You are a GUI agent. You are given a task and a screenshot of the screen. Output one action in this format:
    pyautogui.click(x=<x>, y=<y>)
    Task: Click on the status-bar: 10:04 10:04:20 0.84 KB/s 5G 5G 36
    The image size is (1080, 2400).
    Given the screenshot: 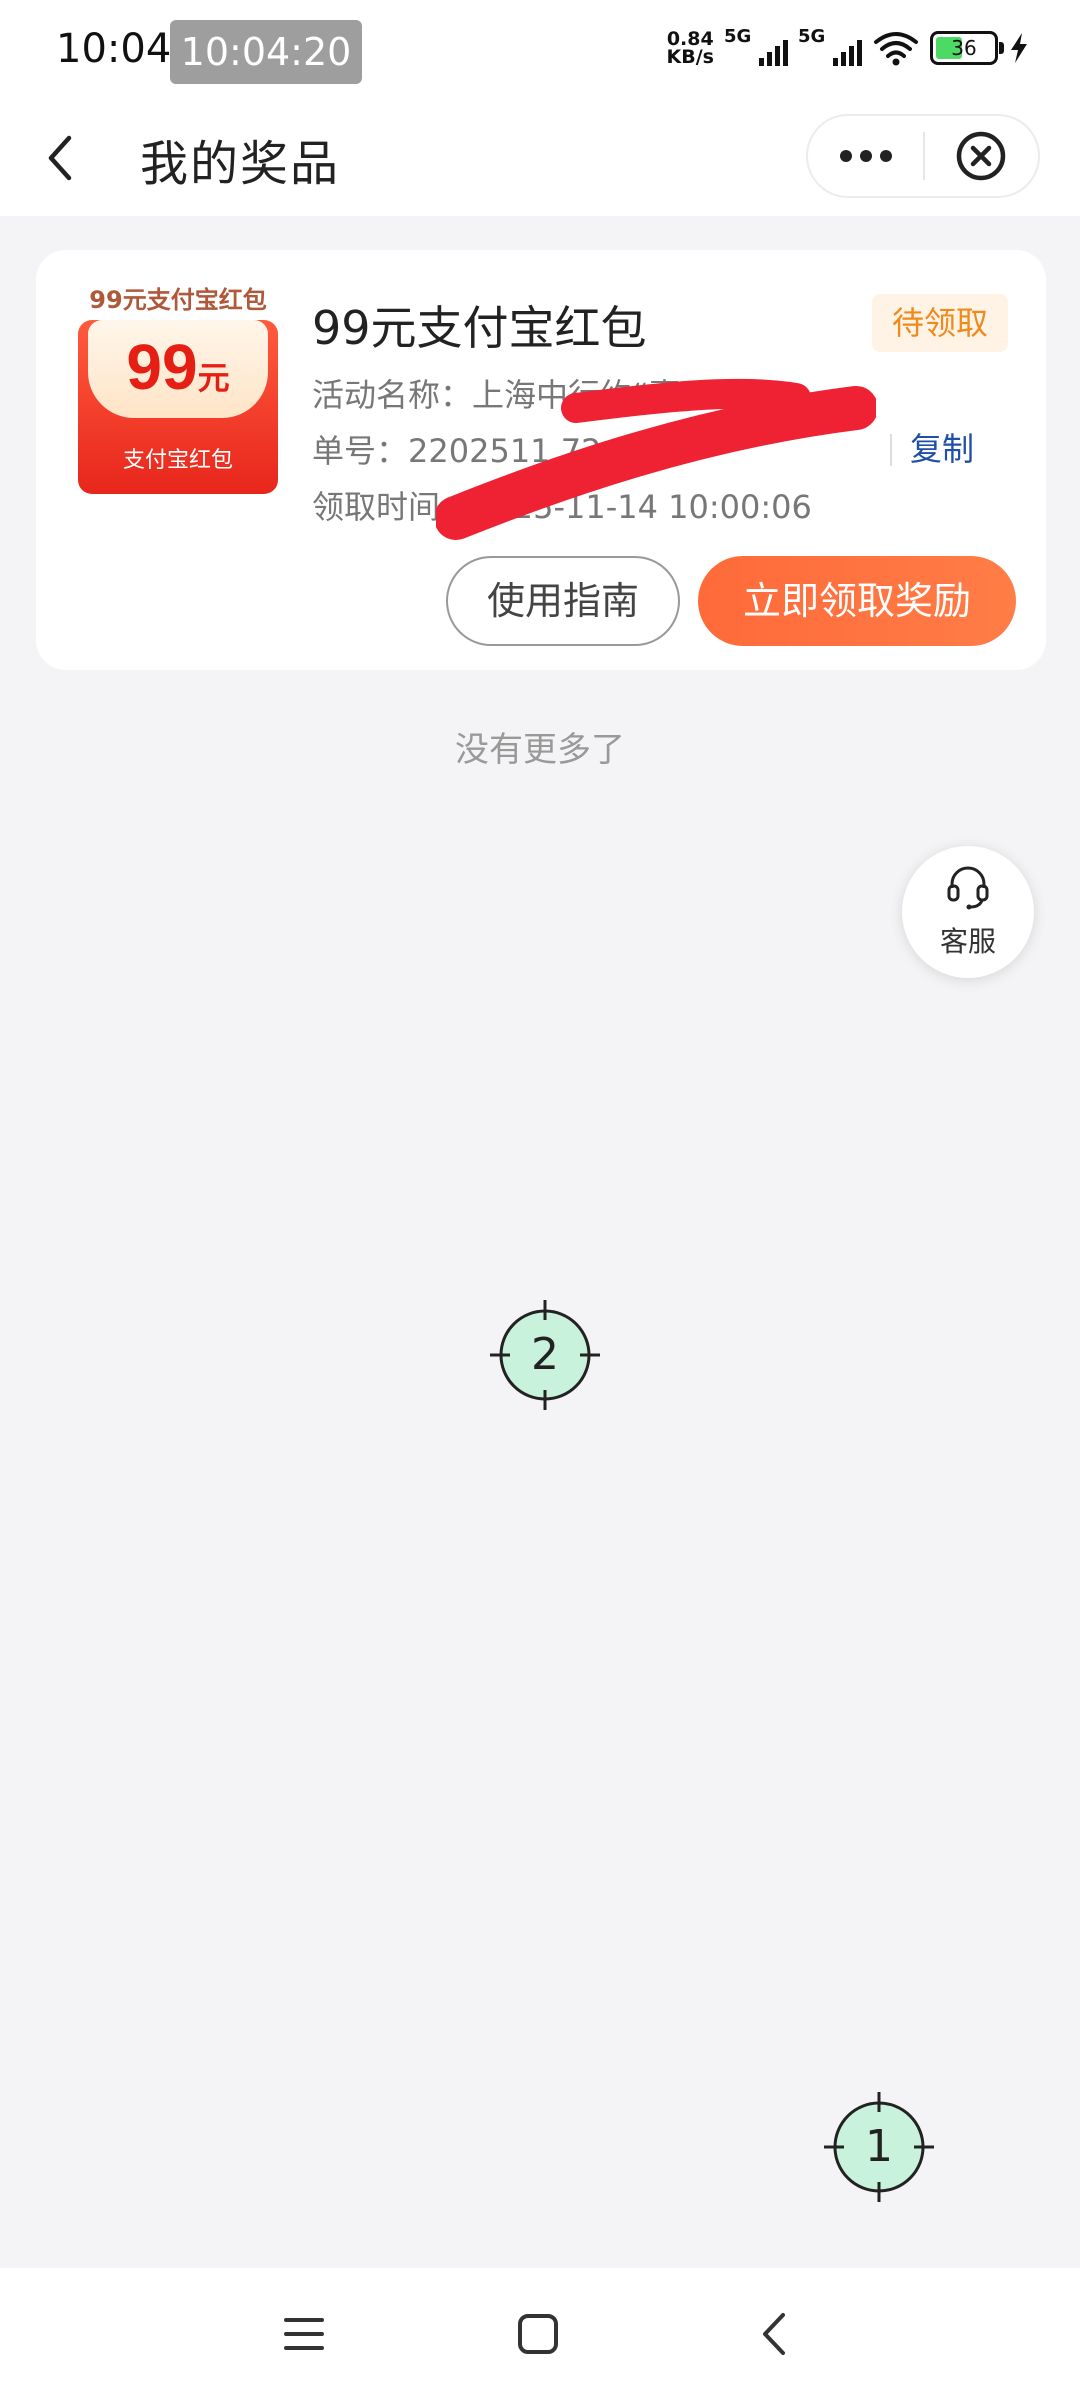 What is the action you would take?
    pyautogui.click(x=540, y=50)
    